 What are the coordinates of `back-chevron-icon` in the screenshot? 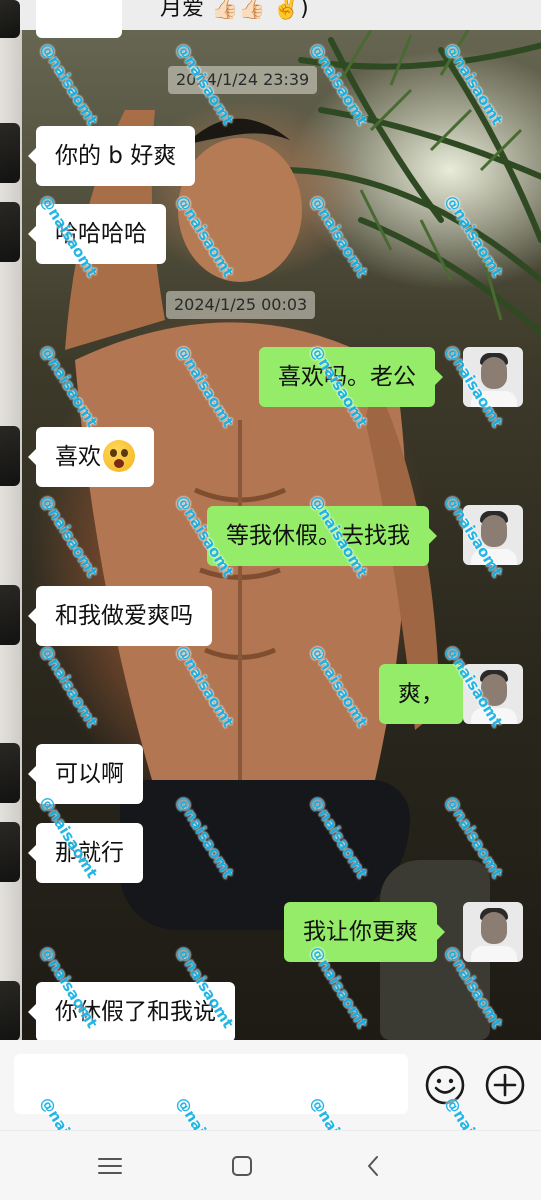 It's located at (374, 1166).